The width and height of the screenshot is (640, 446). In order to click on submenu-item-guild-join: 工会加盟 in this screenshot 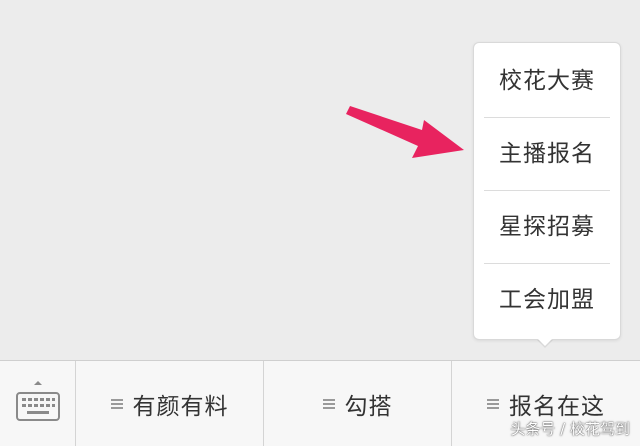, I will do `click(547, 300)`.